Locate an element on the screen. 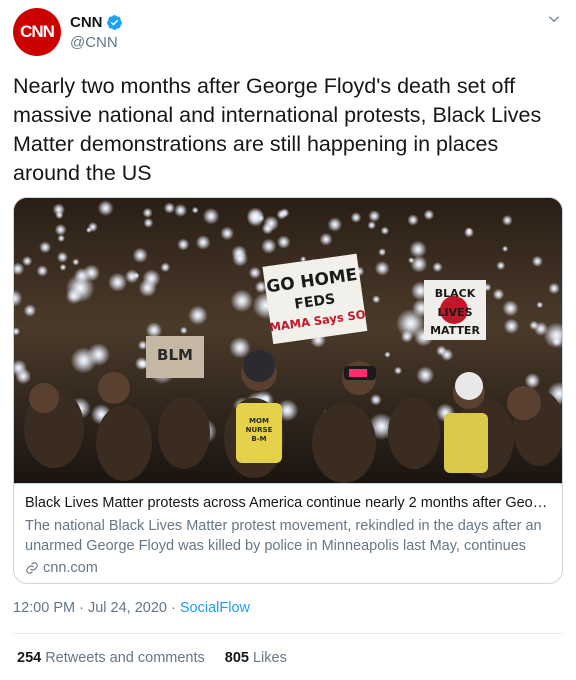 This screenshot has height=680, width=576. retweets-count: 254 is located at coordinates (29, 658).